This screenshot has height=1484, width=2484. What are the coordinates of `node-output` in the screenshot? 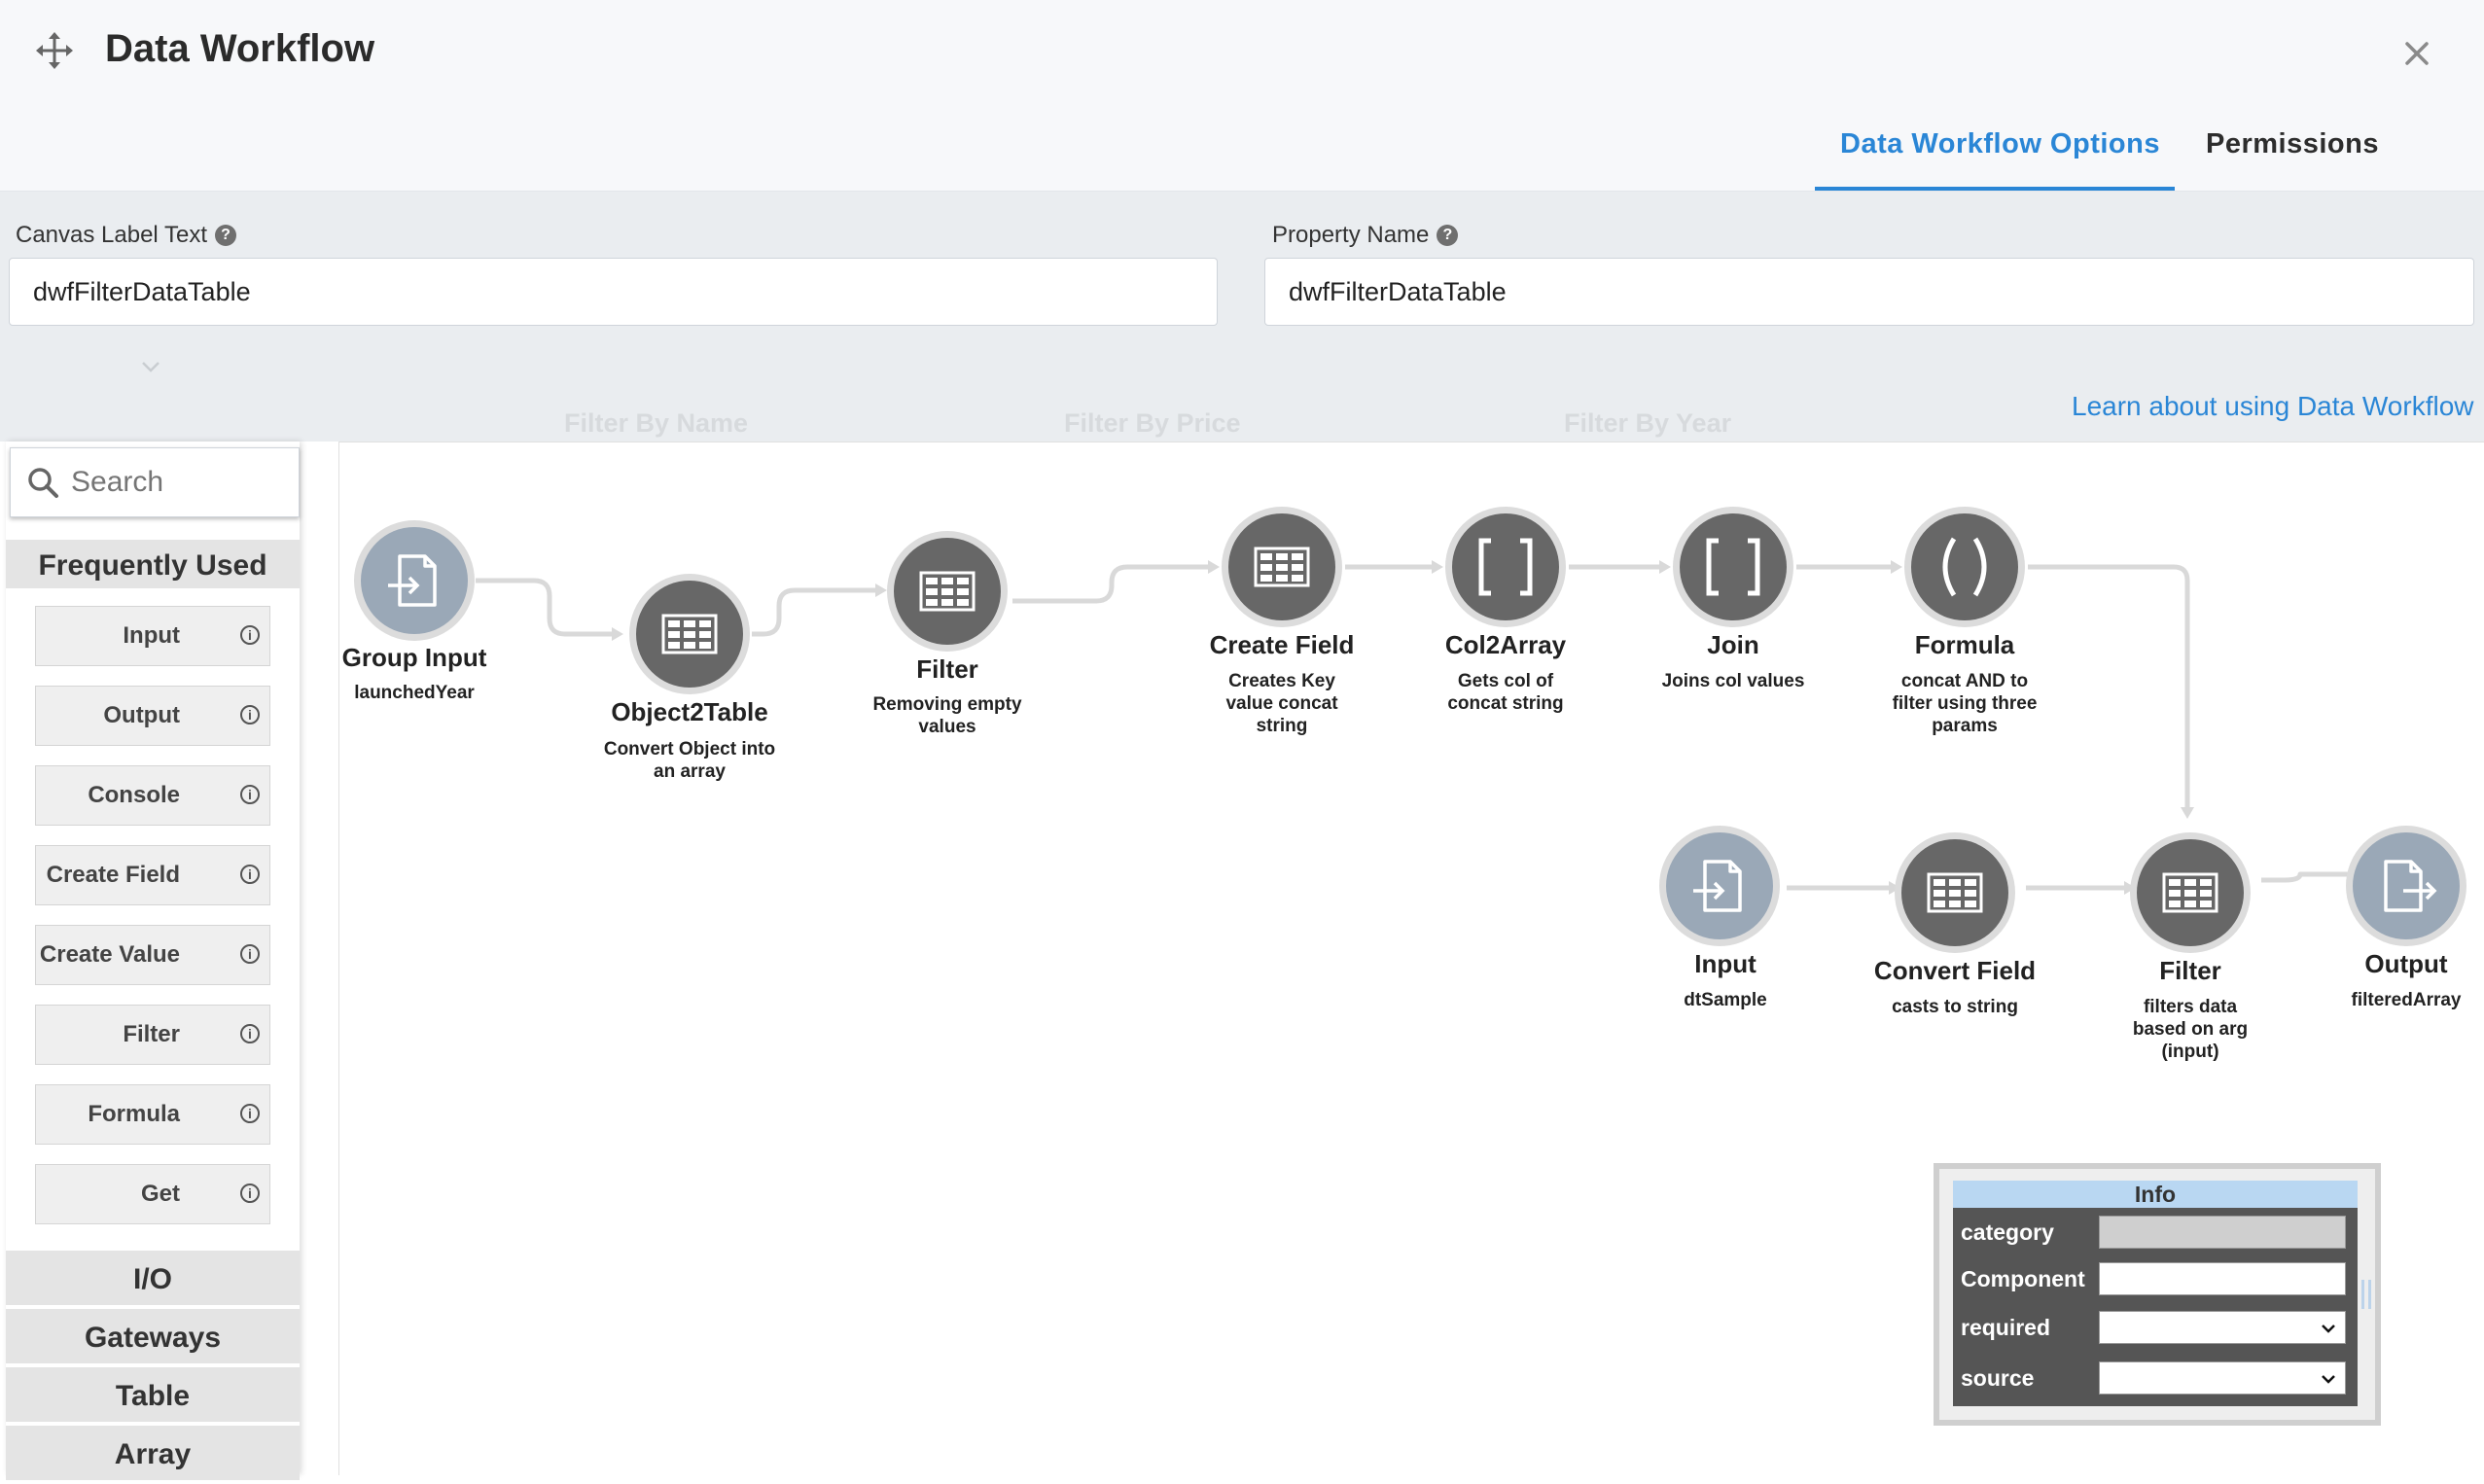 It's located at (2406, 886).